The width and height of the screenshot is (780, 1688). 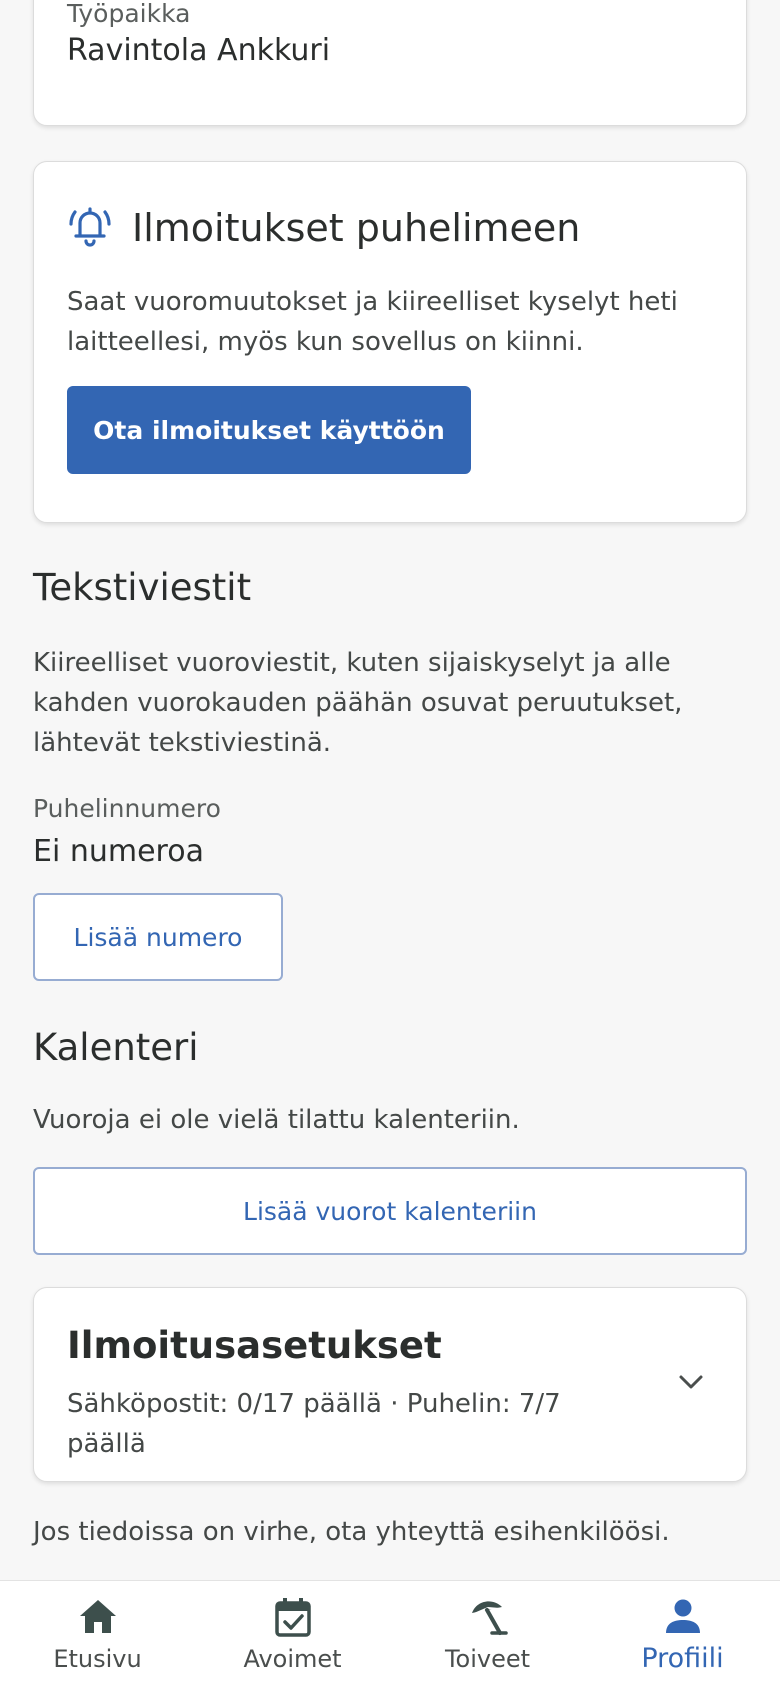 I want to click on notification-settings-title: Ilmoitusasetukset, so click(x=254, y=1345).